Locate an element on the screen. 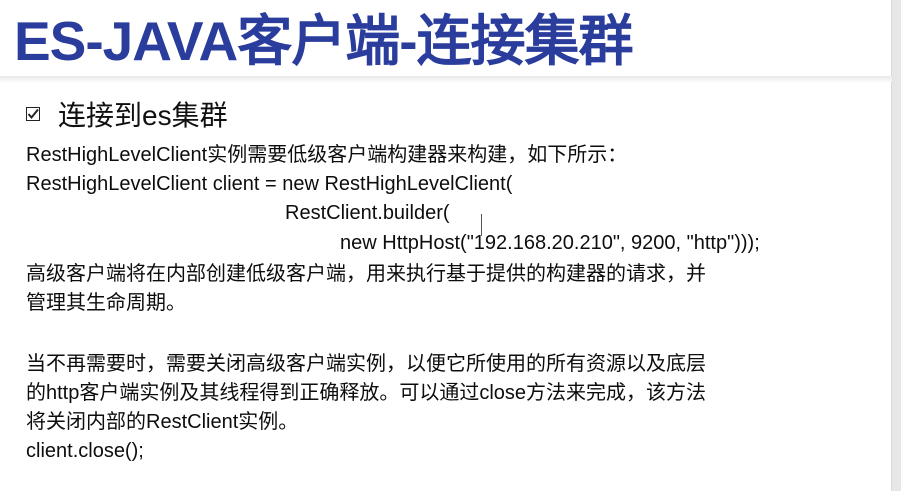 This screenshot has height=491, width=901. body-line-3: 管理其生命周期。 is located at coordinates (106, 303).